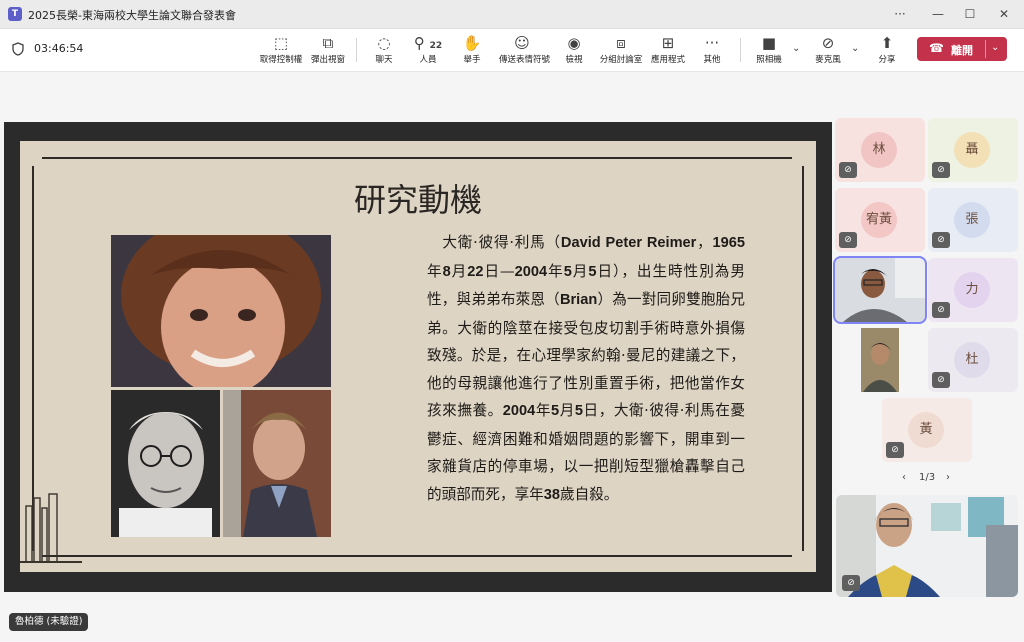 This screenshot has height=642, width=1024. Describe the element at coordinates (328, 43) in the screenshot. I see `popout-icon: ⧉` at that location.